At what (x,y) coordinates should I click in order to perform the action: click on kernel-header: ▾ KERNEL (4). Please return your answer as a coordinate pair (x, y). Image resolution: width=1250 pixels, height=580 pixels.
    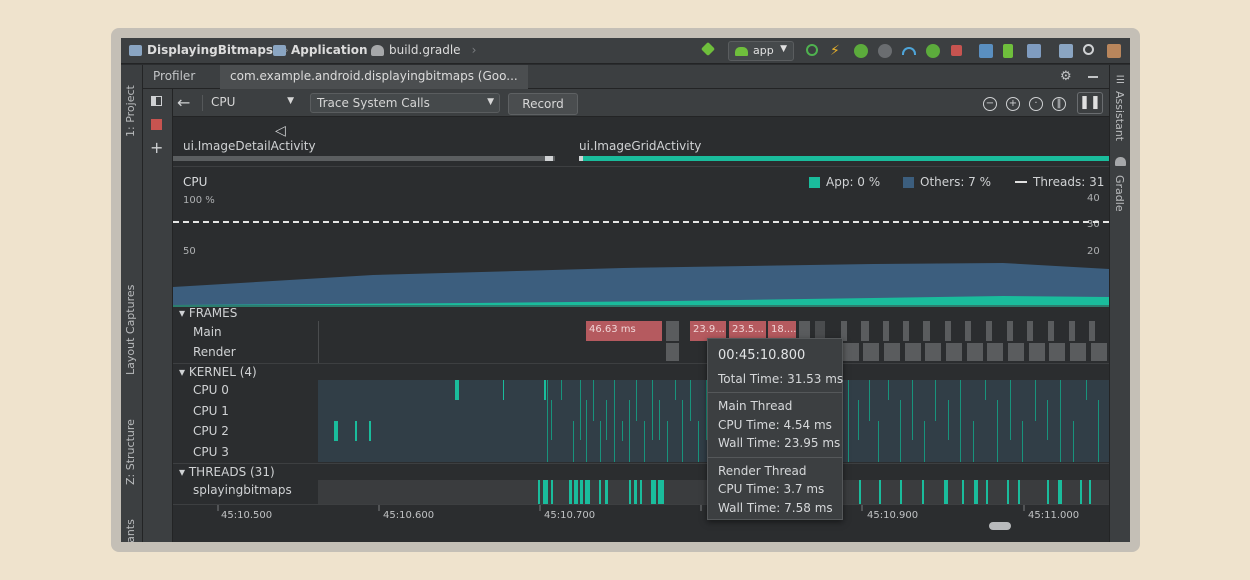
    Looking at the image, I should click on (218, 372).